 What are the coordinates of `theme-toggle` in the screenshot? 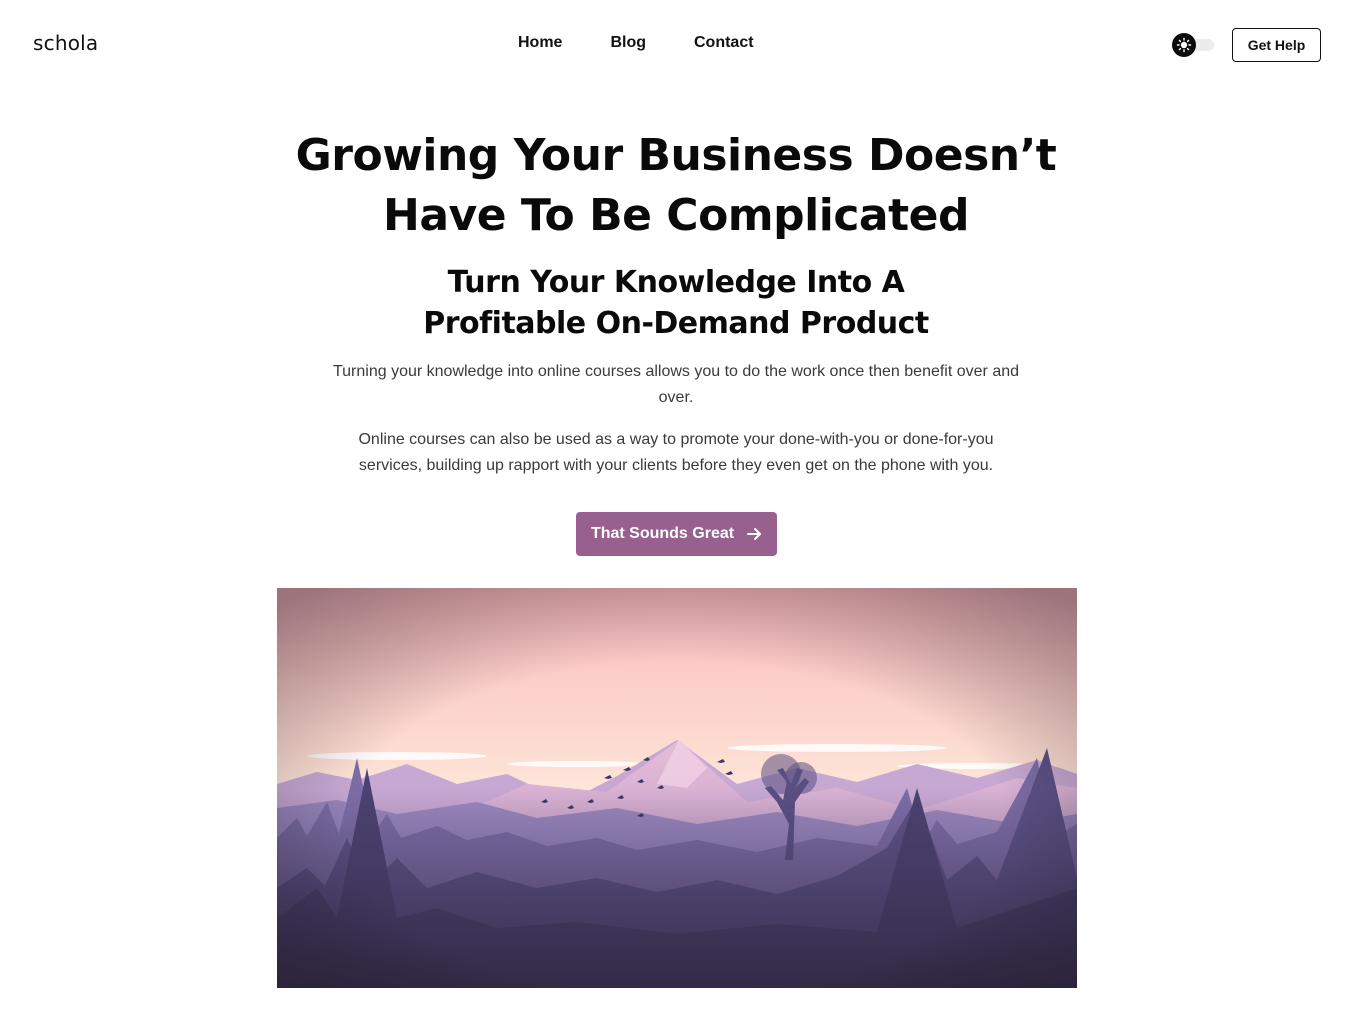 It's located at (1193, 45).